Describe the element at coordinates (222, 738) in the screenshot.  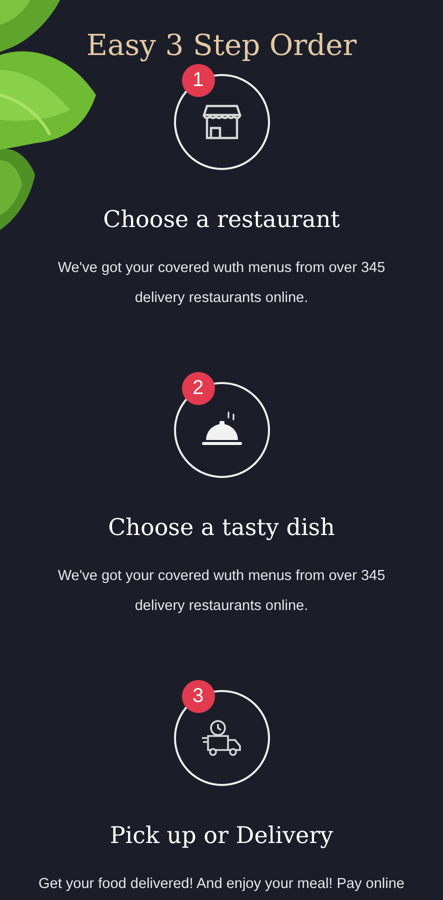
I see `delivery-truck-icon` at that location.